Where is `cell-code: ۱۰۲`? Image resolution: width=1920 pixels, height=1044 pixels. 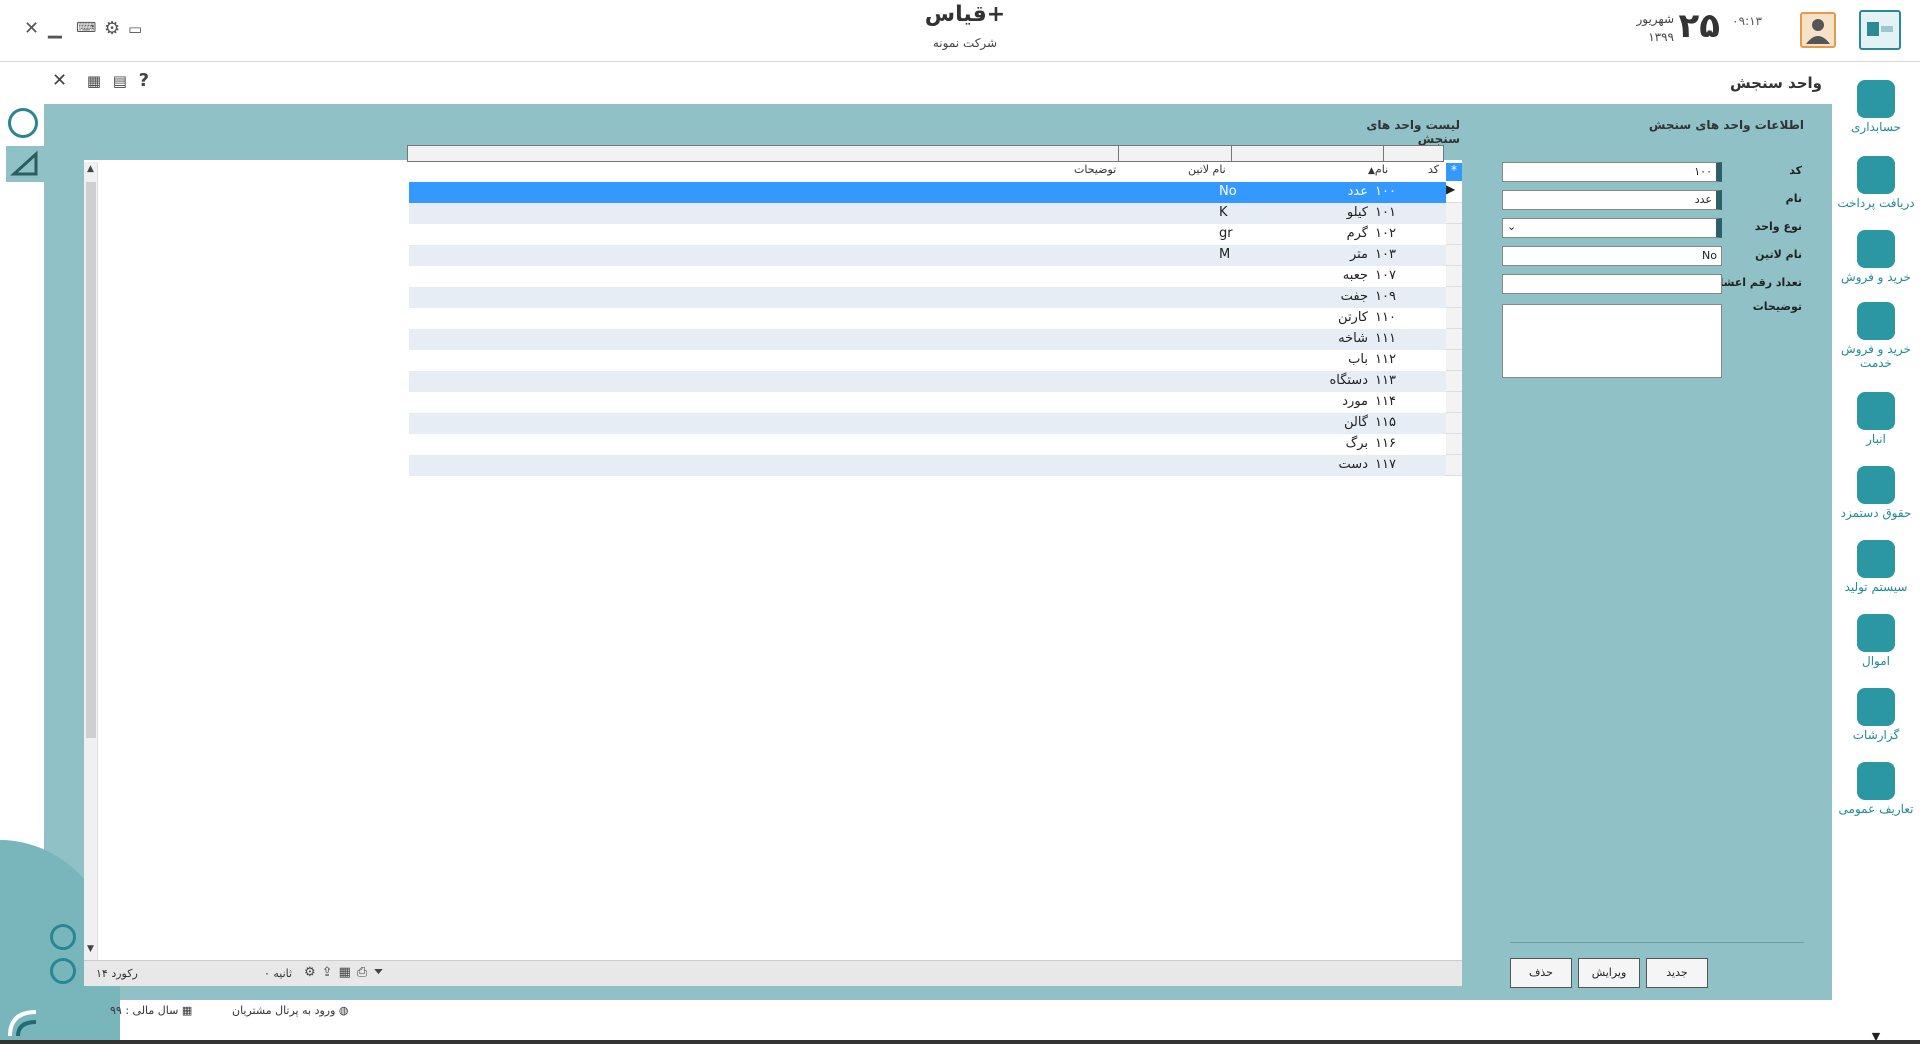 cell-code: ۱۰۲ is located at coordinates (1385, 233).